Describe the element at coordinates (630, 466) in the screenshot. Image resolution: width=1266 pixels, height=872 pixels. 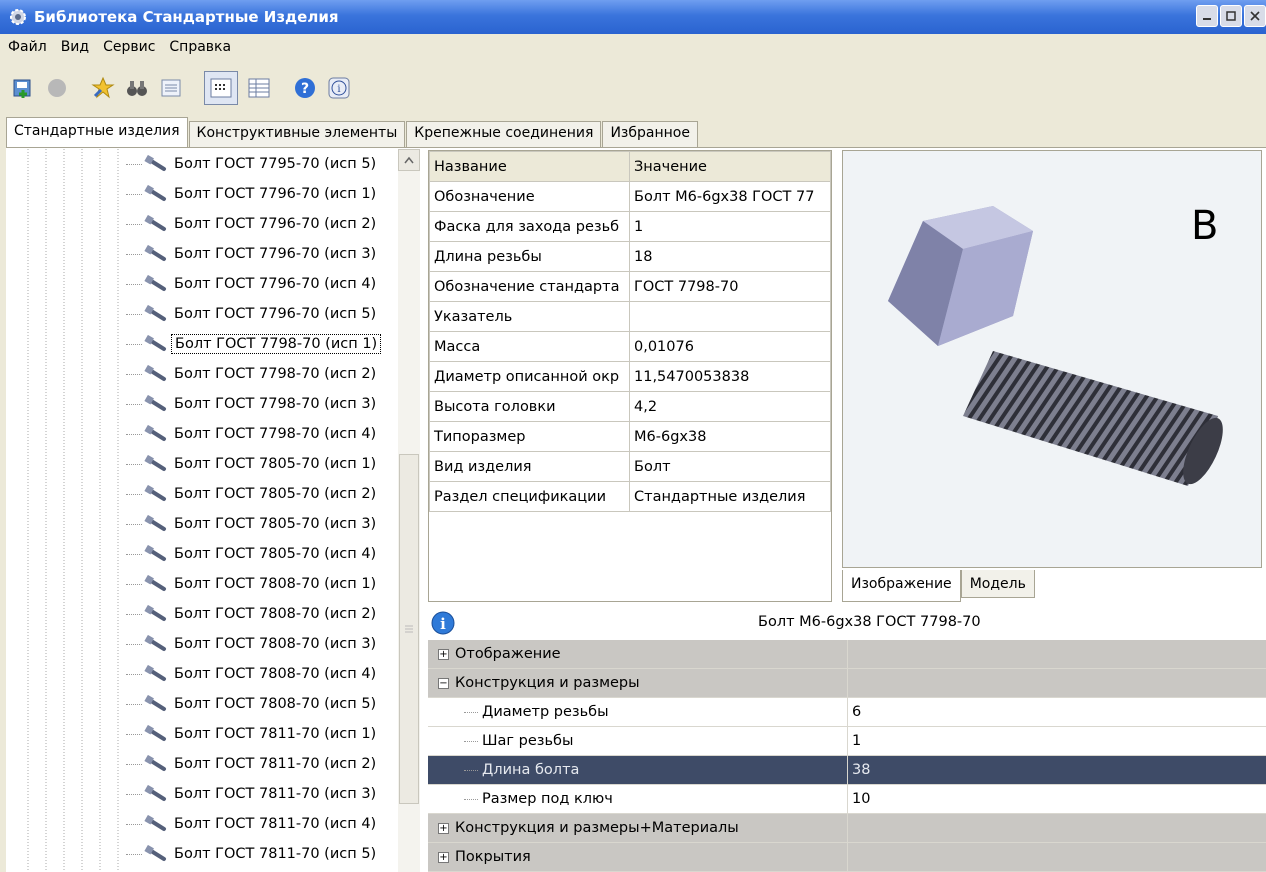
I see `property-row: Вид изделия Болт` at that location.